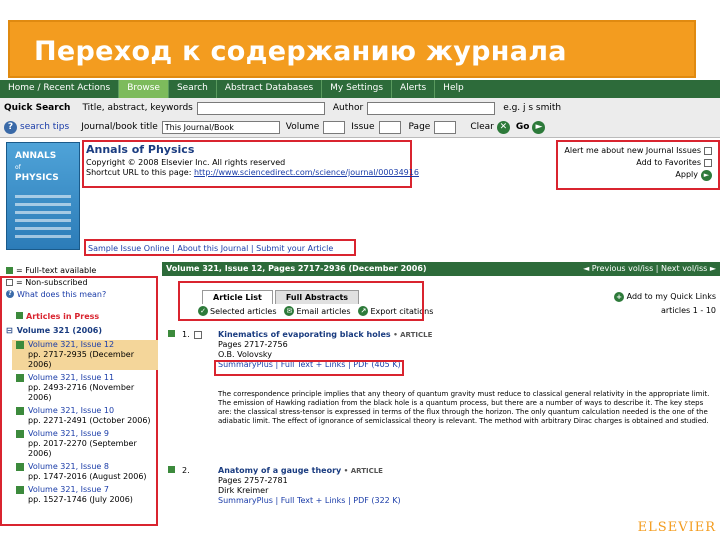  Describe the element at coordinates (649, 268) in the screenshot. I see `prev-next-links: ◄ Previous vol/iss | Next vol/iss ►` at that location.